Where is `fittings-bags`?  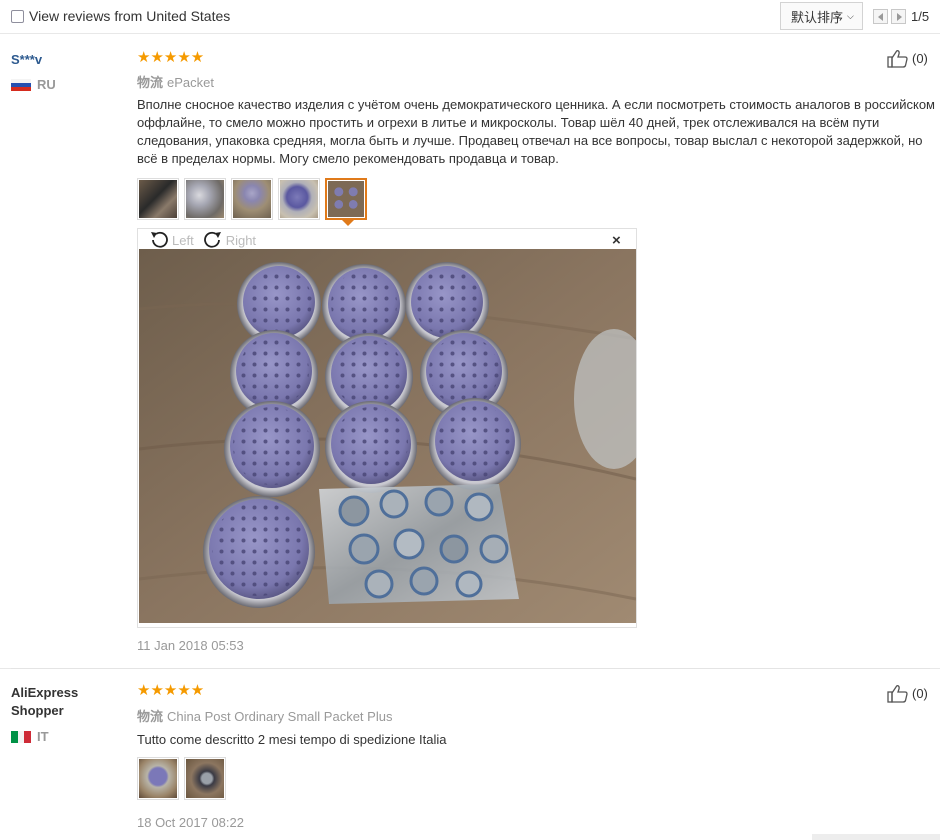
fittings-bags is located at coordinates (419, 544).